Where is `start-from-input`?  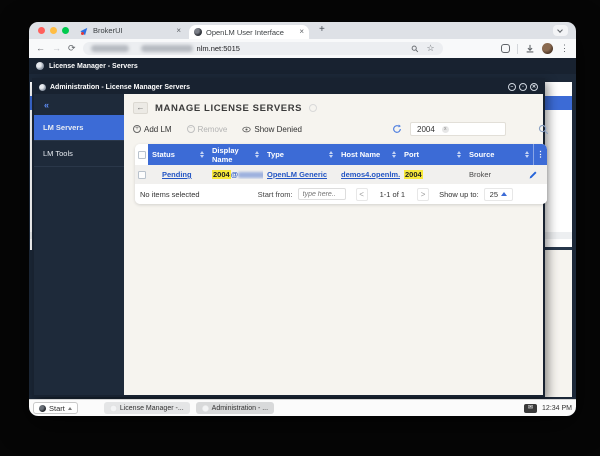 start-from-input is located at coordinates (321, 194).